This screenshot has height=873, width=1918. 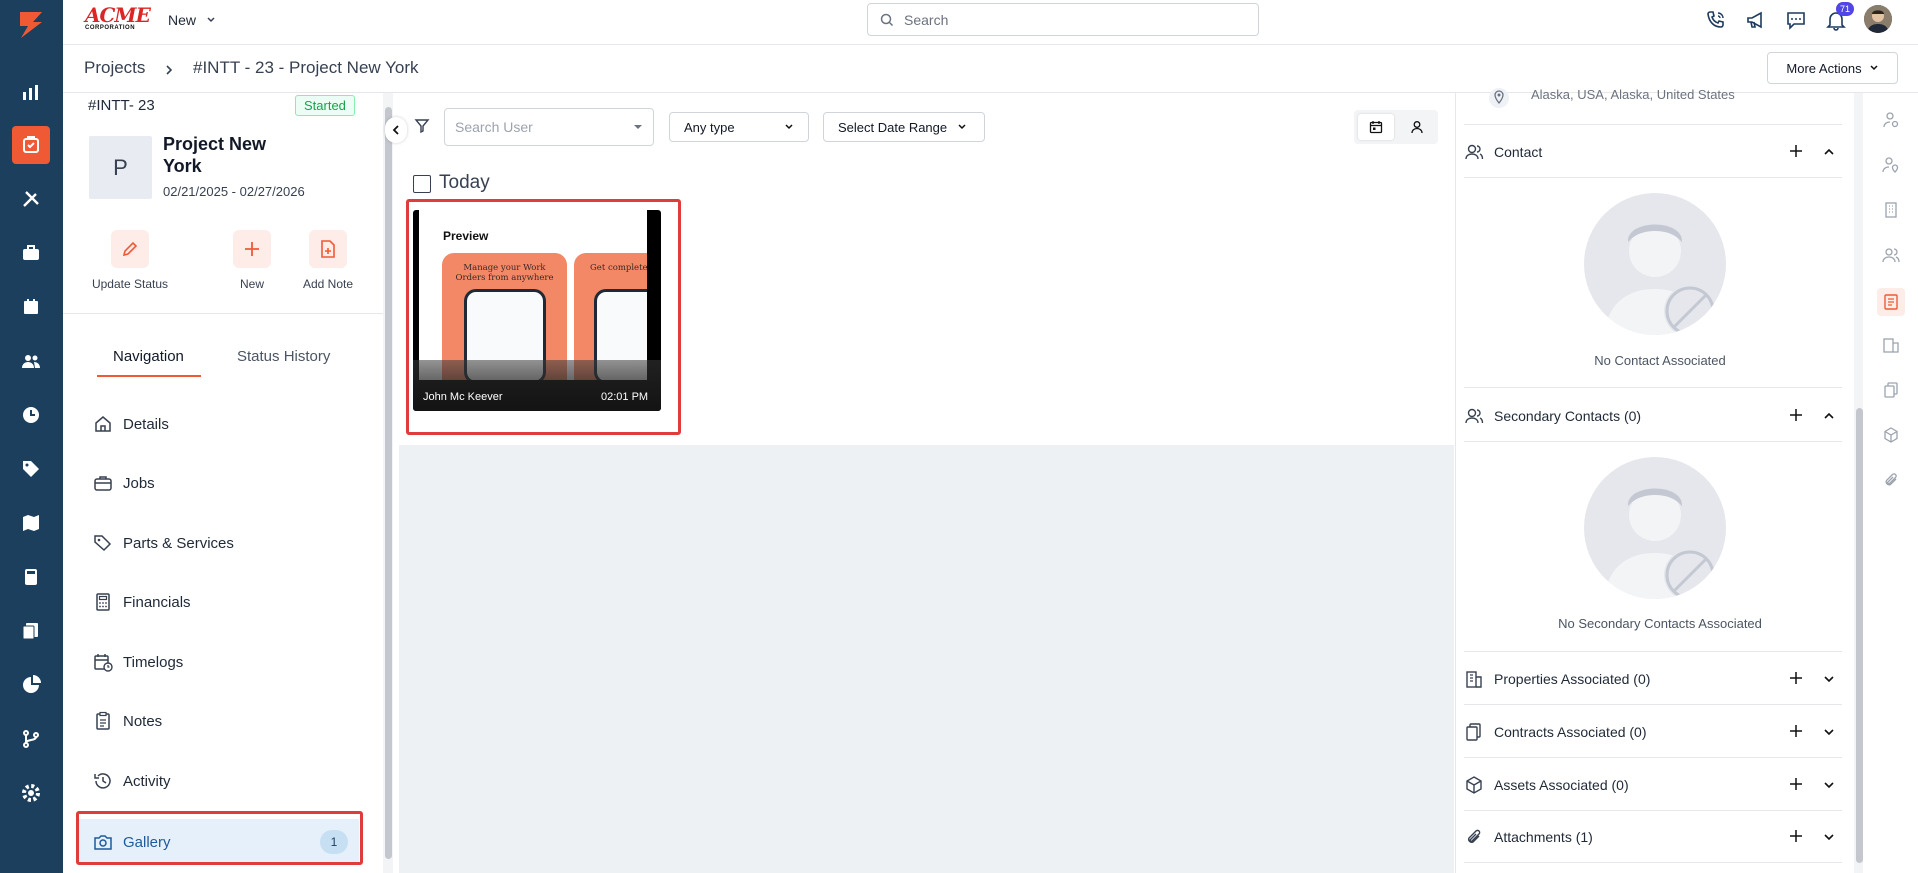 What do you see at coordinates (1891, 480) in the screenshot?
I see `attachments-paperclip-icon` at bounding box center [1891, 480].